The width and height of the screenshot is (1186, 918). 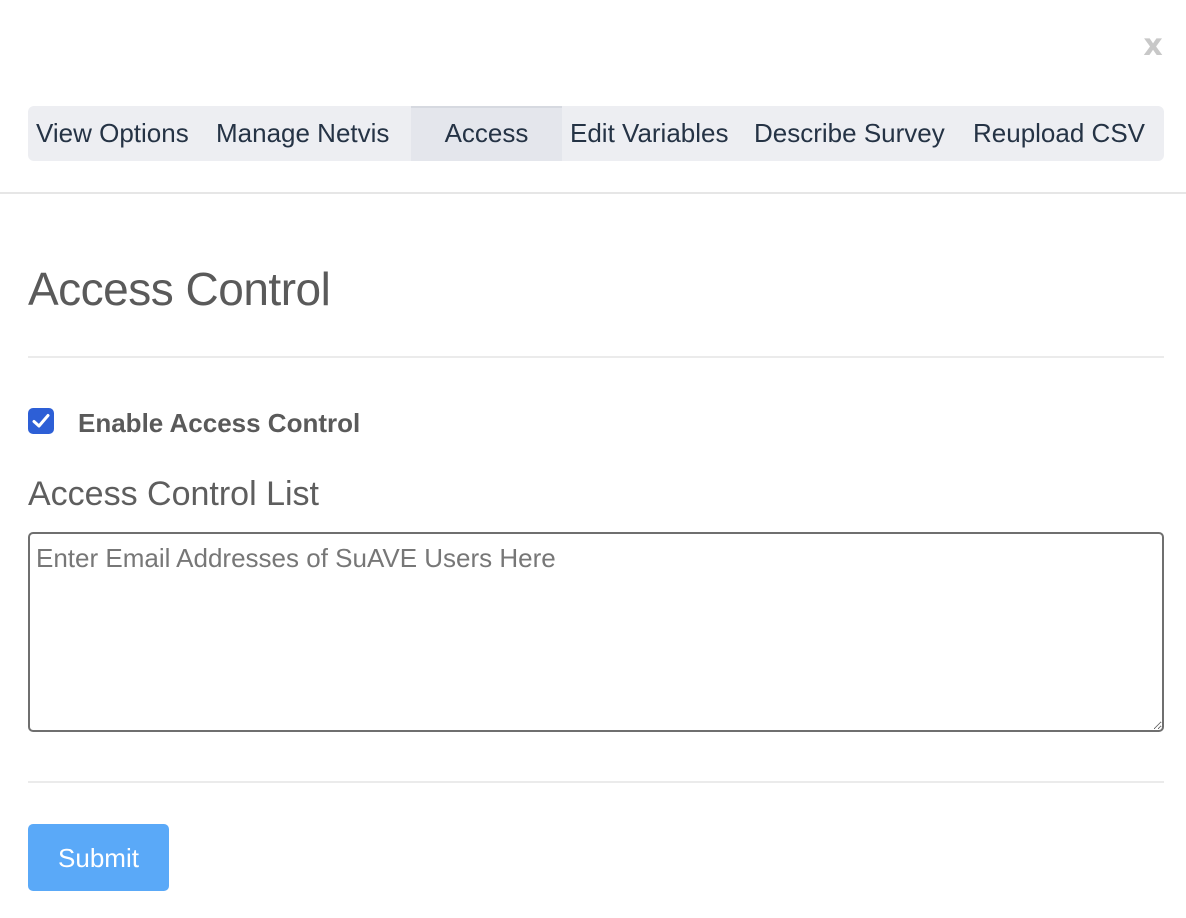 I want to click on enable-access-control-checkbox, so click(x=41, y=421).